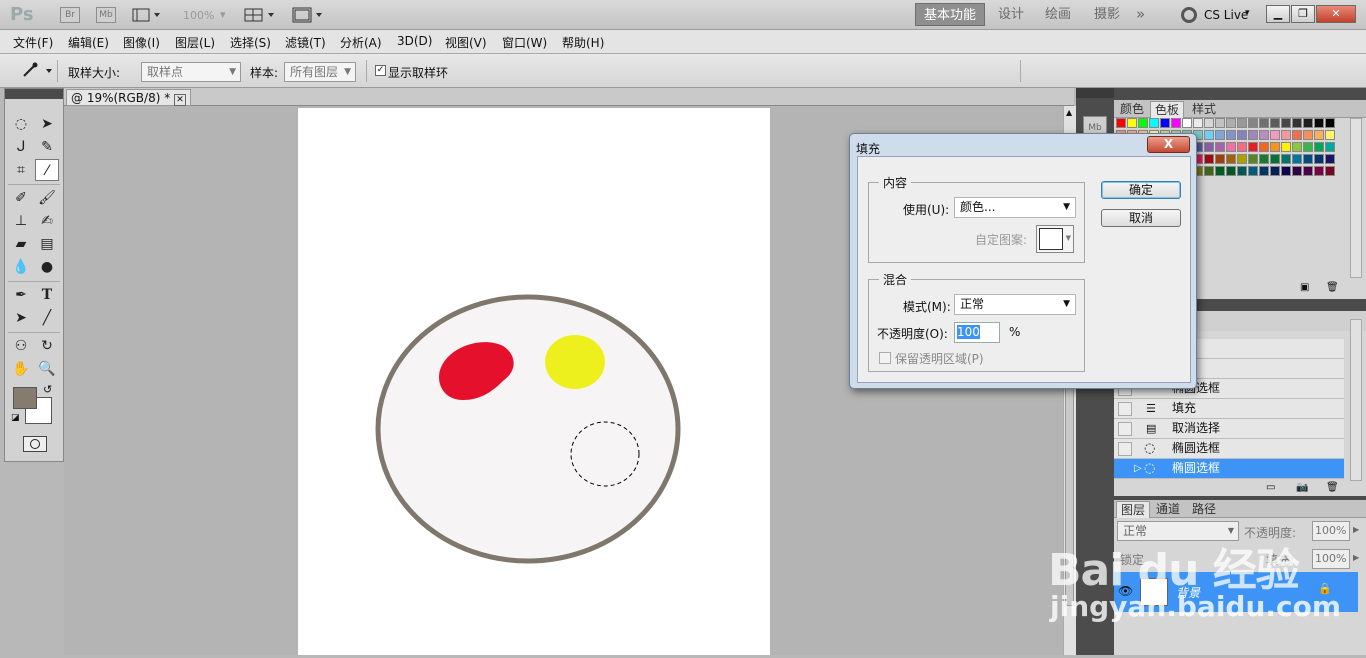 The image size is (1366, 658). Describe the element at coordinates (33, 42) in the screenshot. I see `menu-file: 文件(F)` at that location.